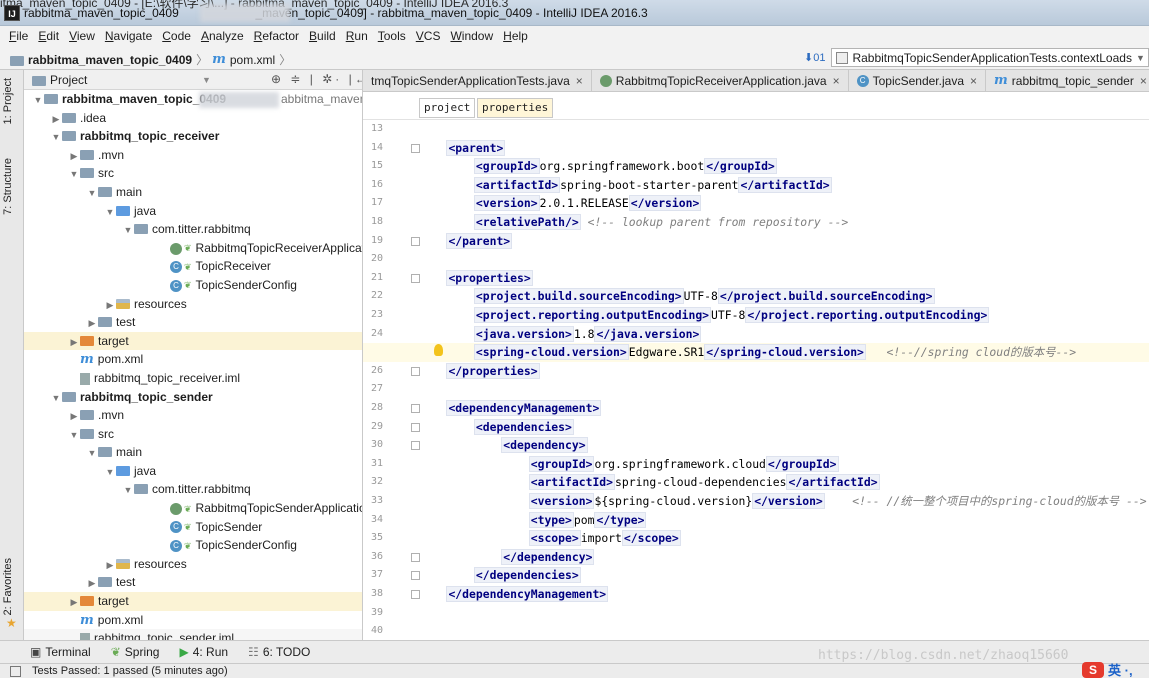  Describe the element at coordinates (68, 80) in the screenshot. I see `project-view-selector: Project` at that location.